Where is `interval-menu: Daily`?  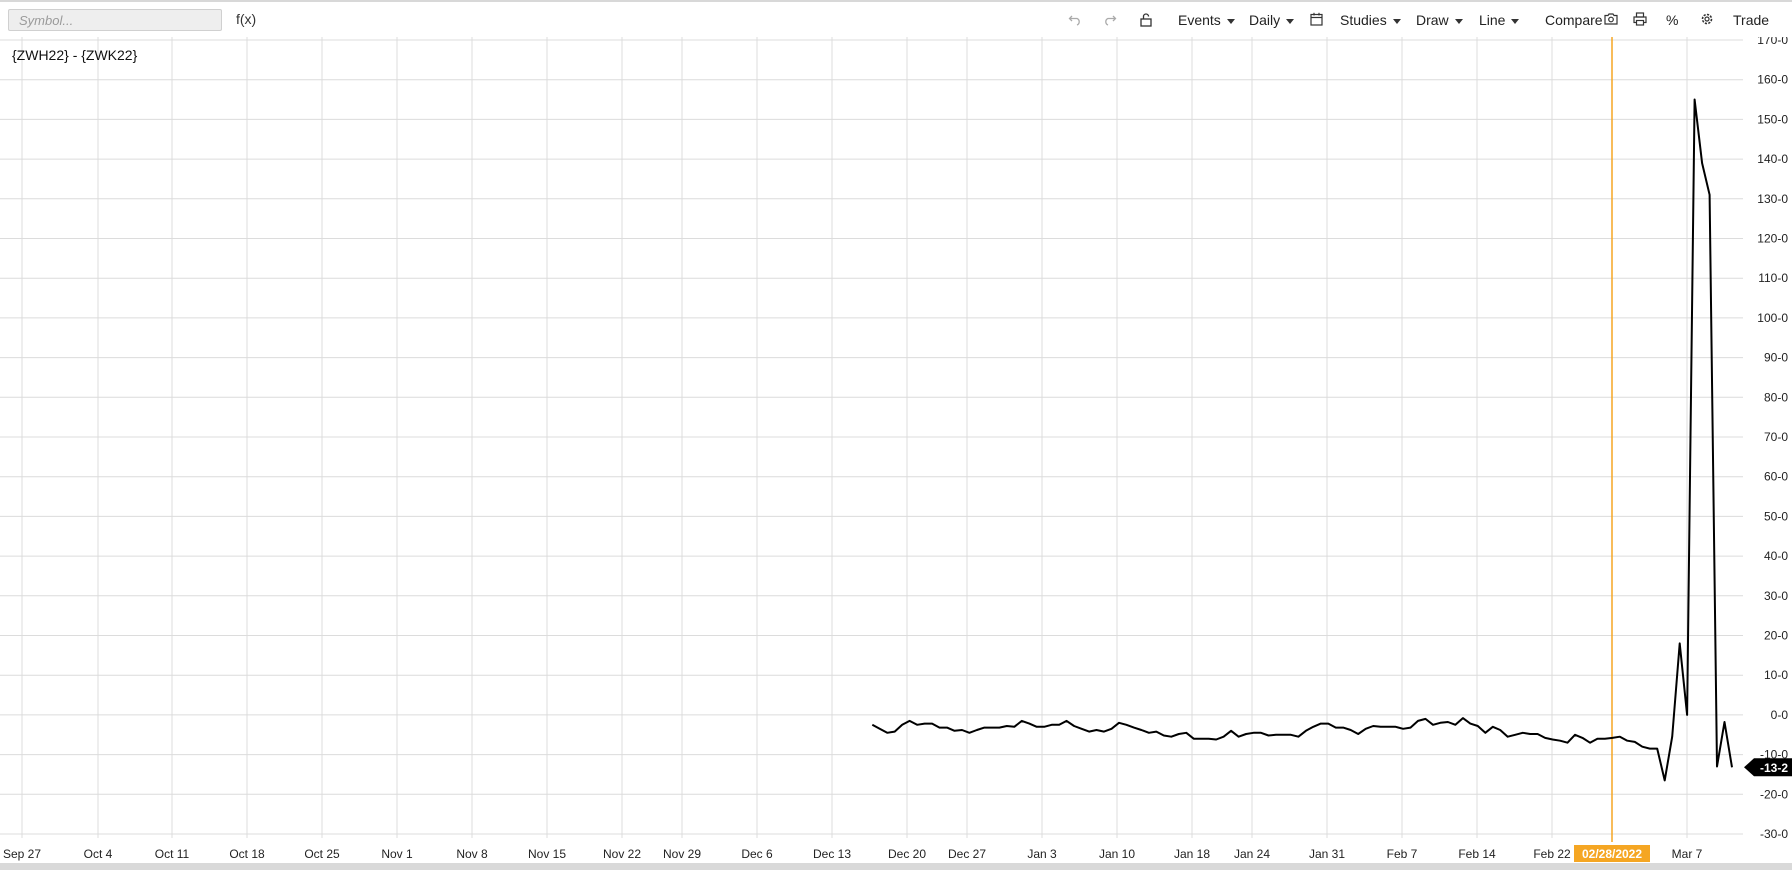 interval-menu: Daily is located at coordinates (1272, 20).